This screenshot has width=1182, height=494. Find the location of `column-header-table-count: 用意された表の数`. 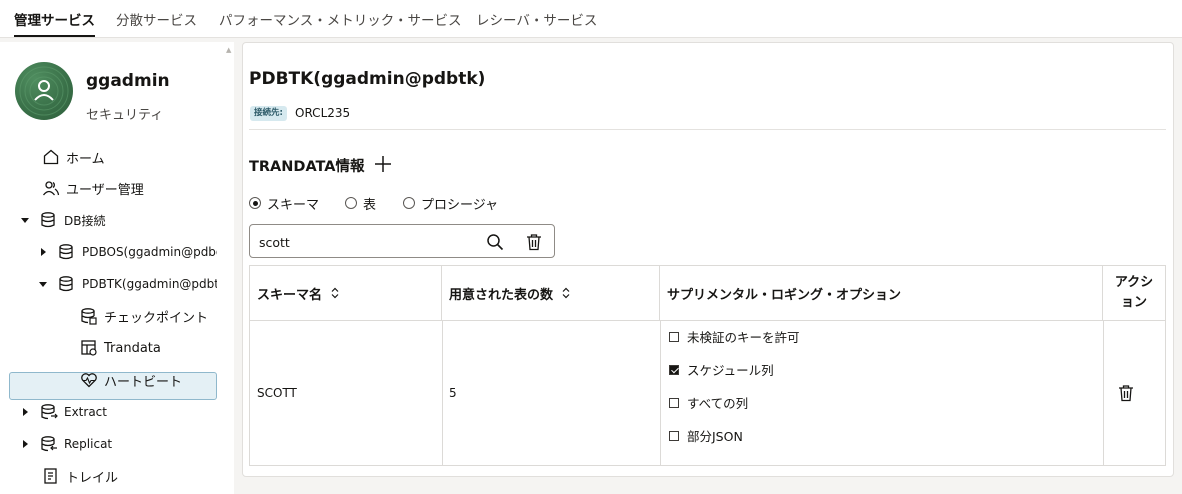

column-header-table-count: 用意された表の数 is located at coordinates (551, 293).